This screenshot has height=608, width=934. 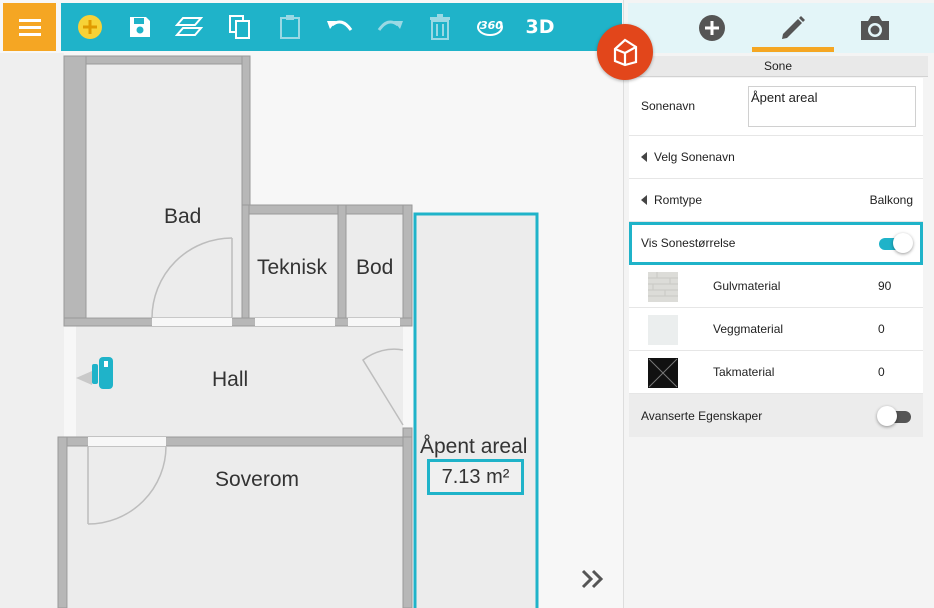 I want to click on redo-icon, so click(x=390, y=25).